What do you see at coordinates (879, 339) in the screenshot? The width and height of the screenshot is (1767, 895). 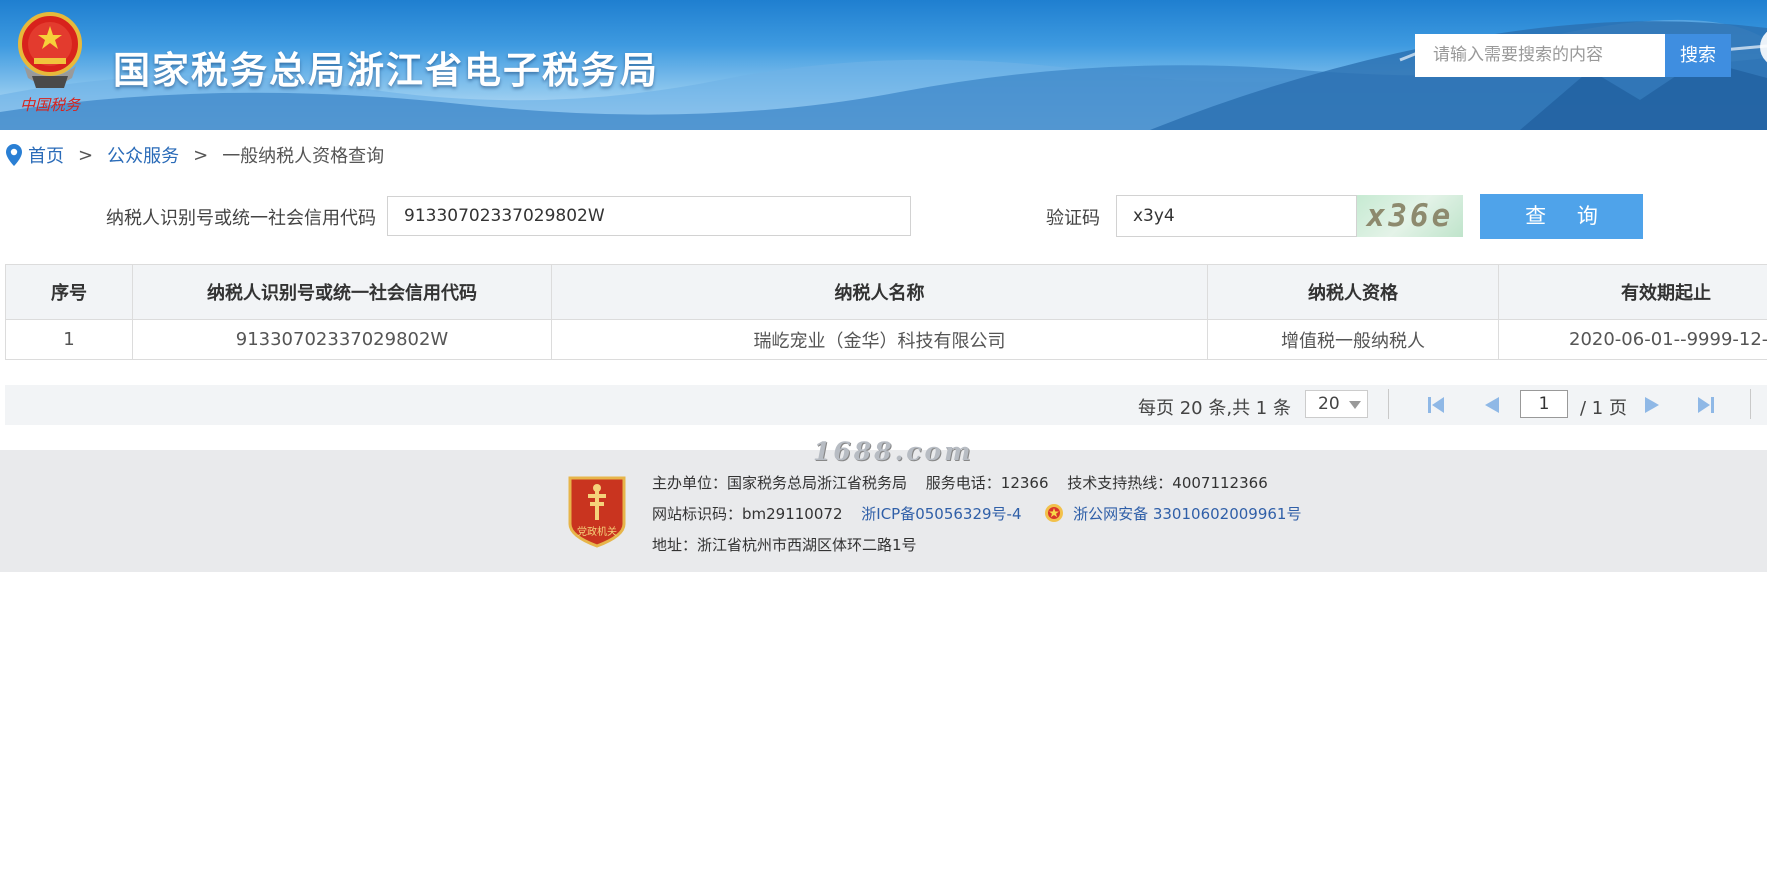 I see `cell-taxpayer-name: 瑞屹宠业（金华）科技有限公司` at bounding box center [879, 339].